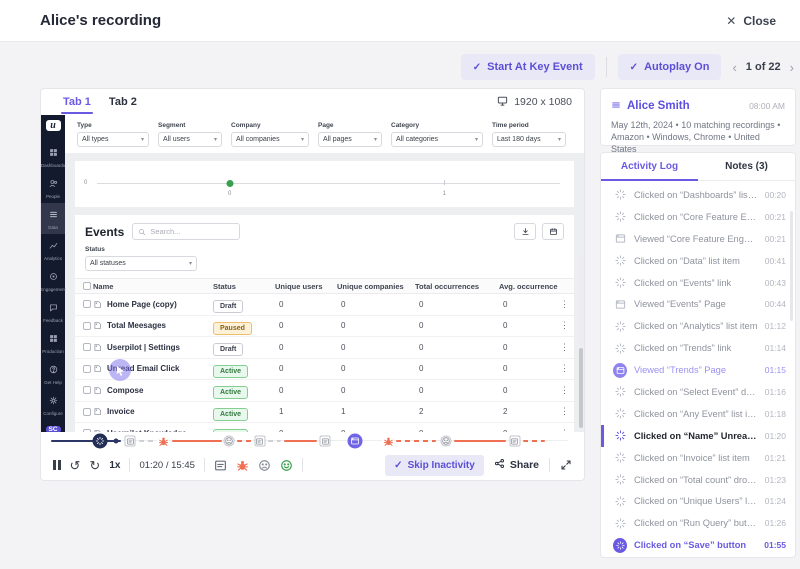 The image size is (800, 569). What do you see at coordinates (734, 67) in the screenshot?
I see `chevron-left-icon: ‹` at bounding box center [734, 67].